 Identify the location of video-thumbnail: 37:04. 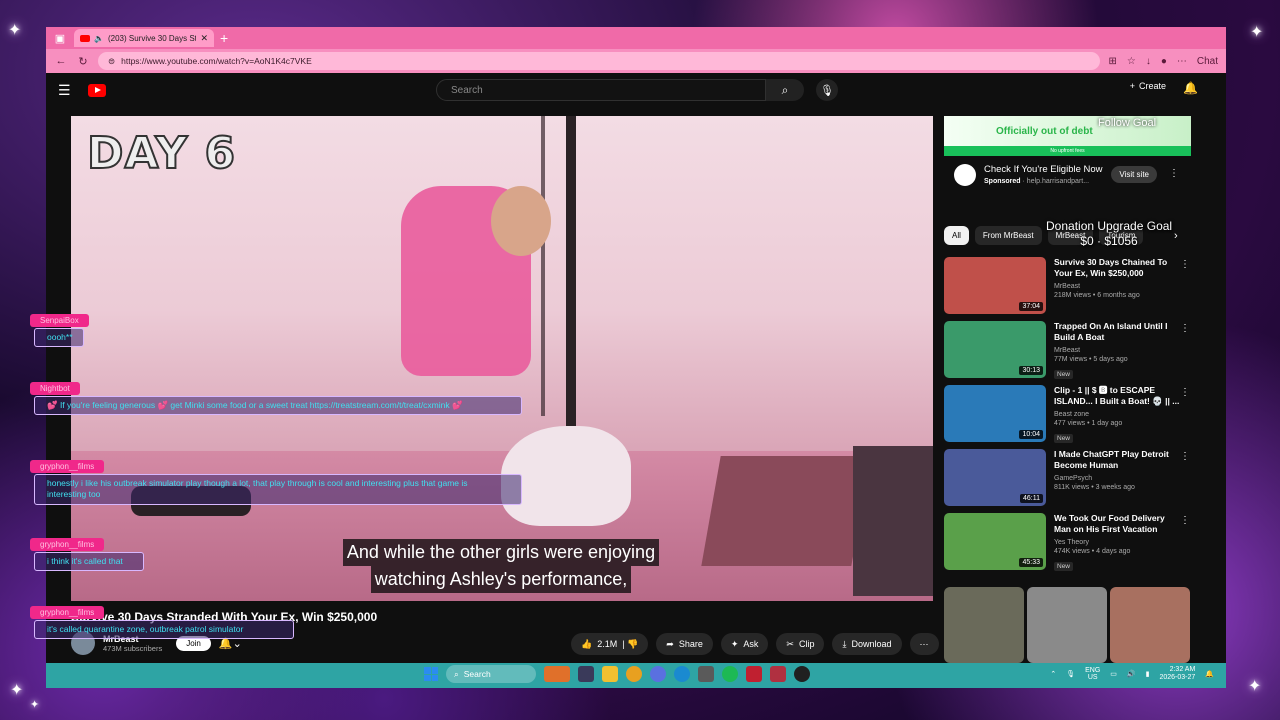
(995, 285).